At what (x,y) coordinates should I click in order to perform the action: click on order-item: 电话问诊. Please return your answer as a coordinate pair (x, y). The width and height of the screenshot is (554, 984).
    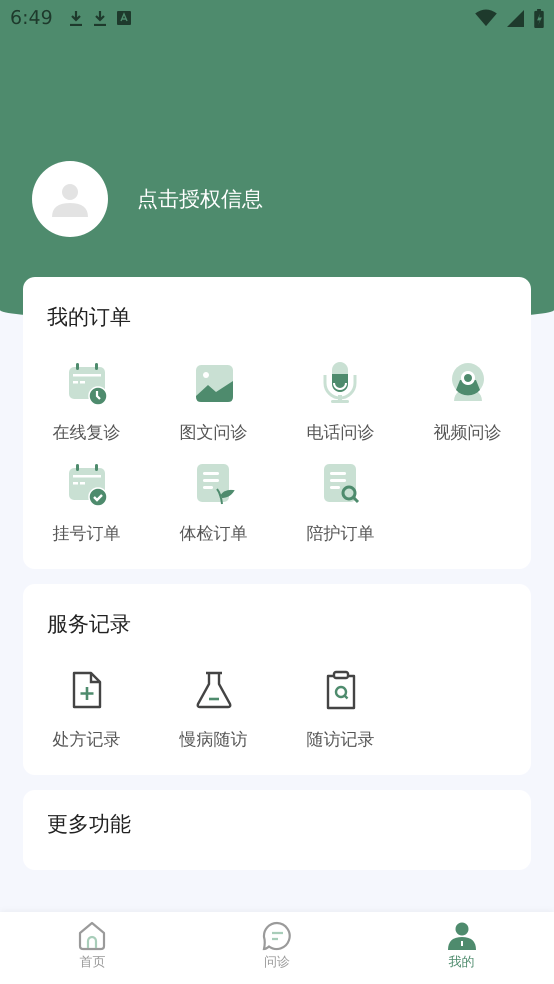
    Looking at the image, I should click on (340, 402).